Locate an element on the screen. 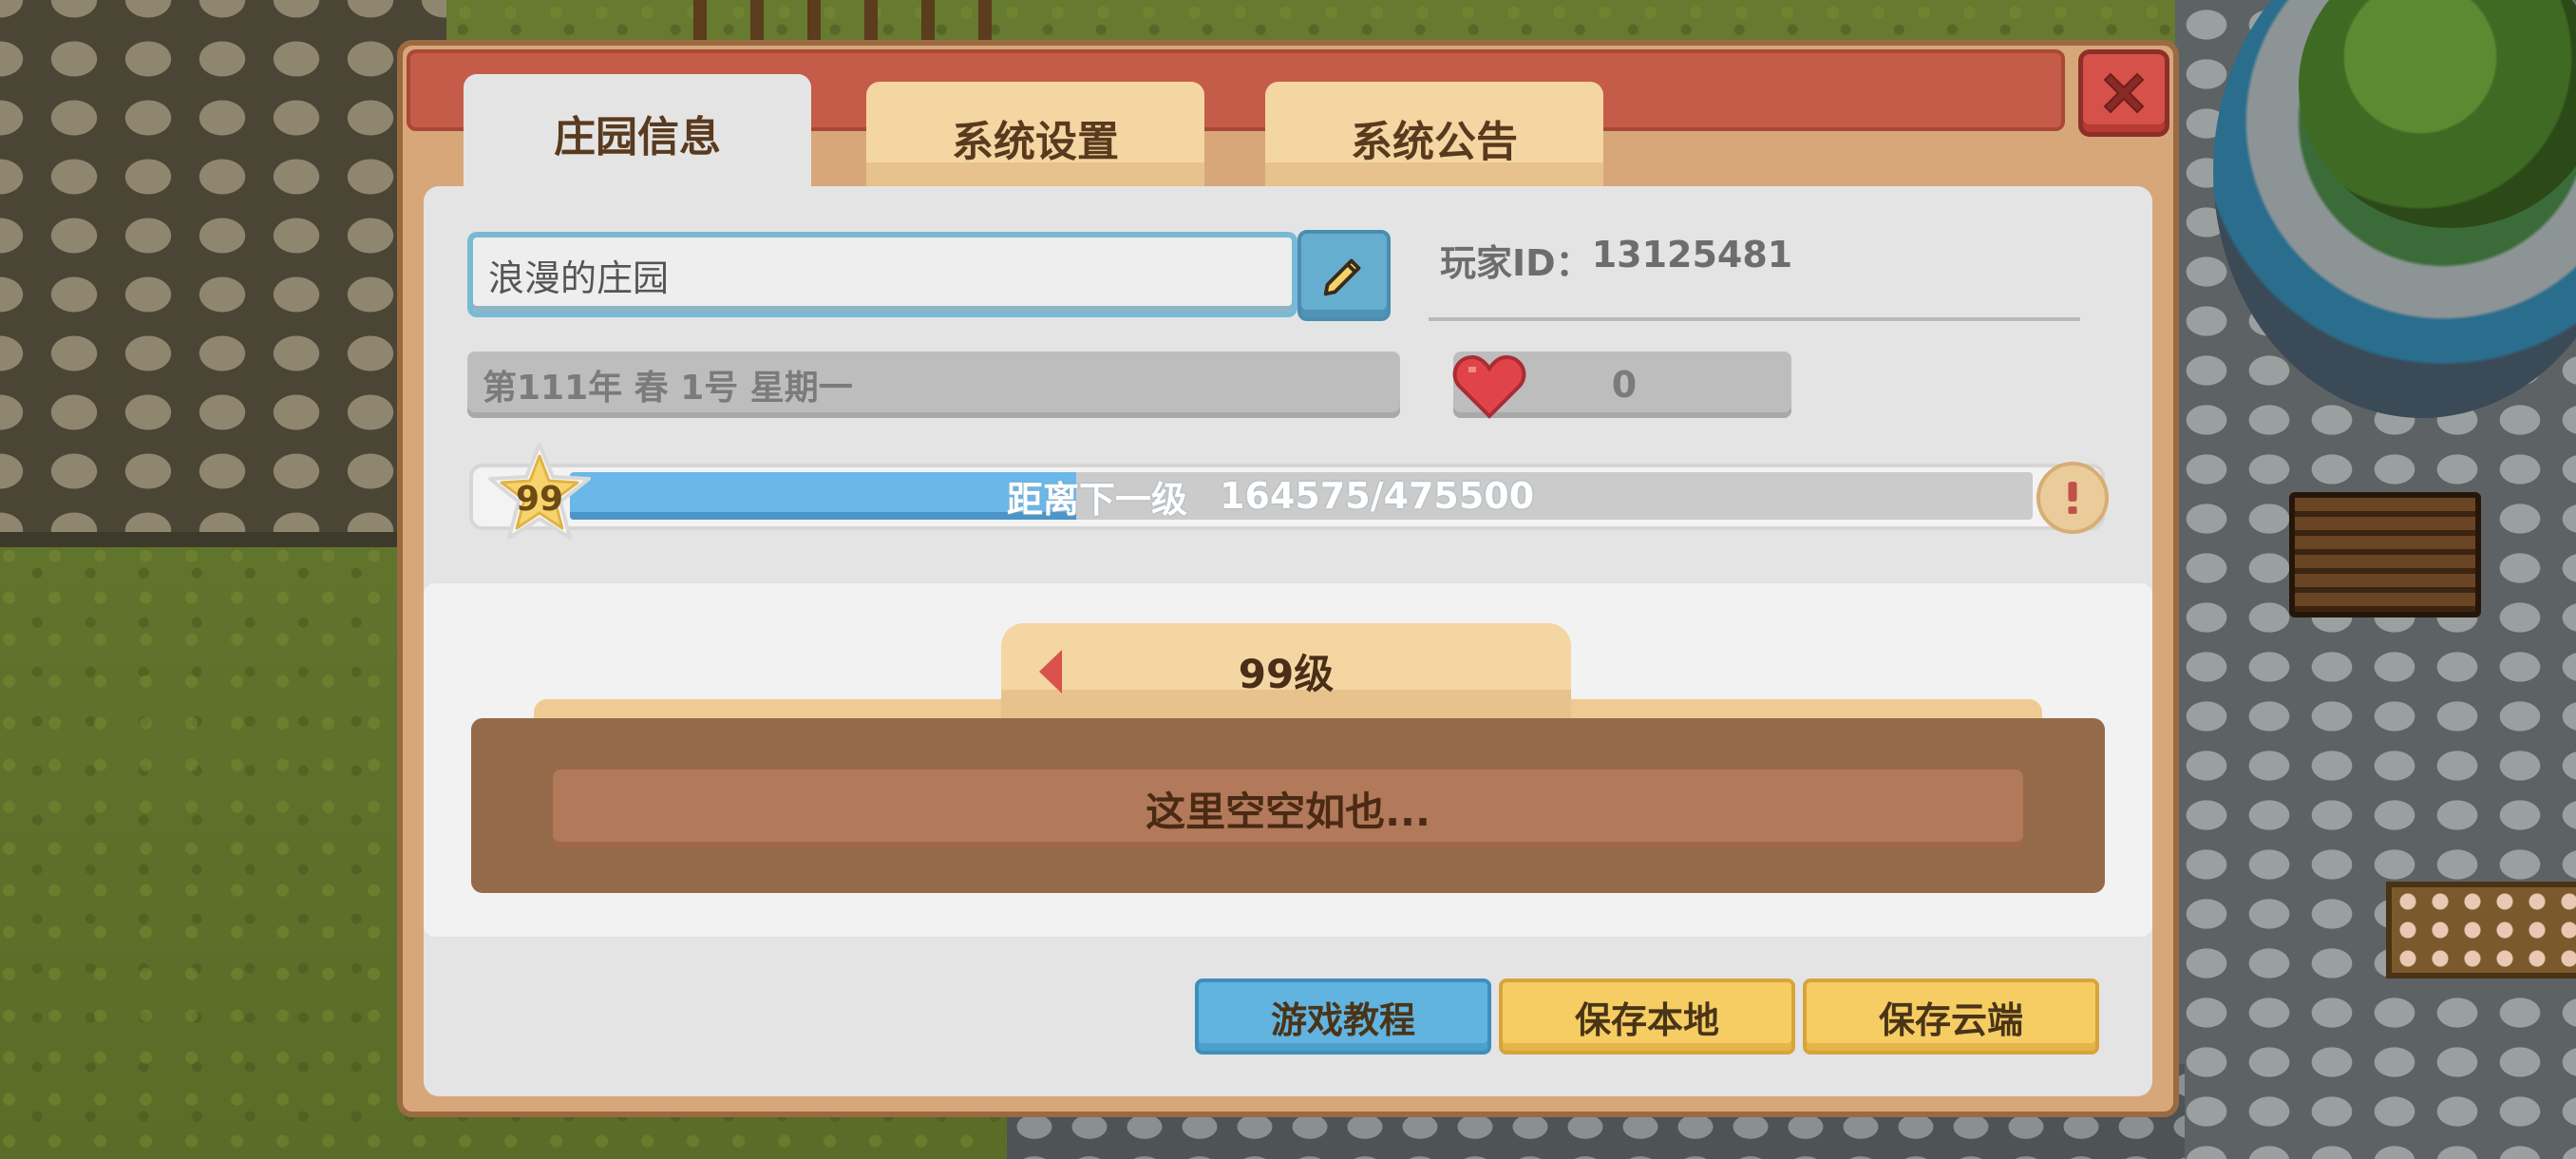 This screenshot has width=2576, height=1159. arrow-left-icon is located at coordinates (1050, 671).